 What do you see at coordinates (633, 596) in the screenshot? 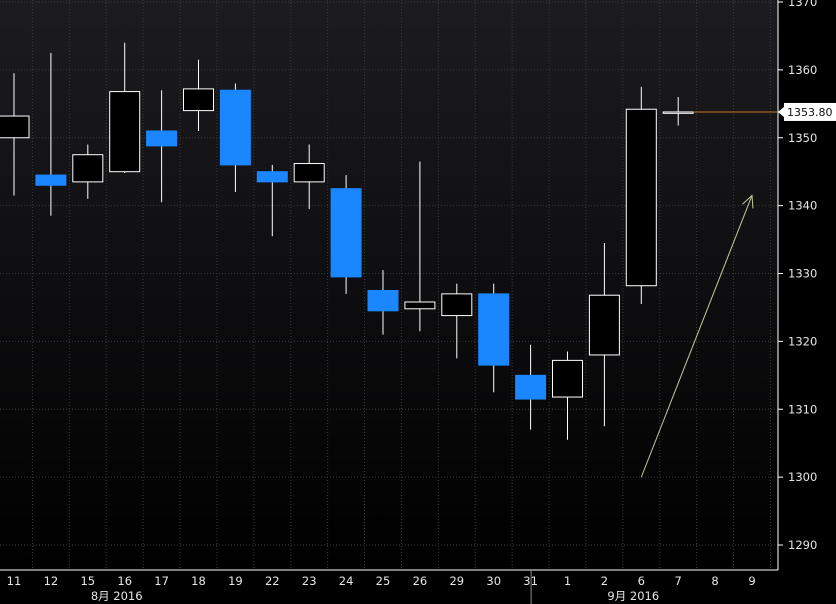
I see `month-label: 9月 2016` at bounding box center [633, 596].